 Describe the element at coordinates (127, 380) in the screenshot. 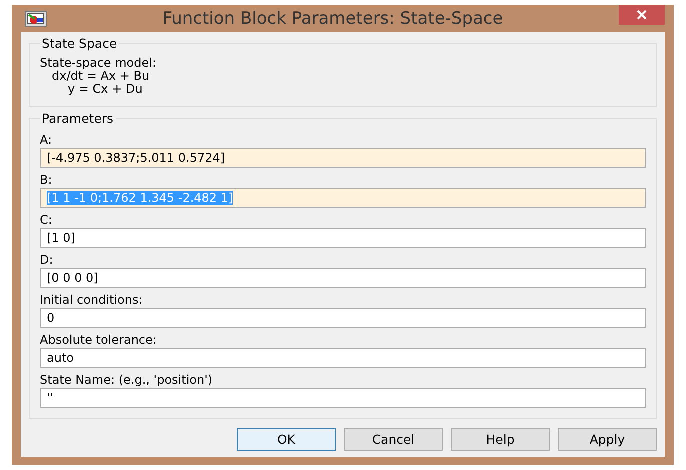

I see `field-label: State Name: (e.g., 'position')` at that location.